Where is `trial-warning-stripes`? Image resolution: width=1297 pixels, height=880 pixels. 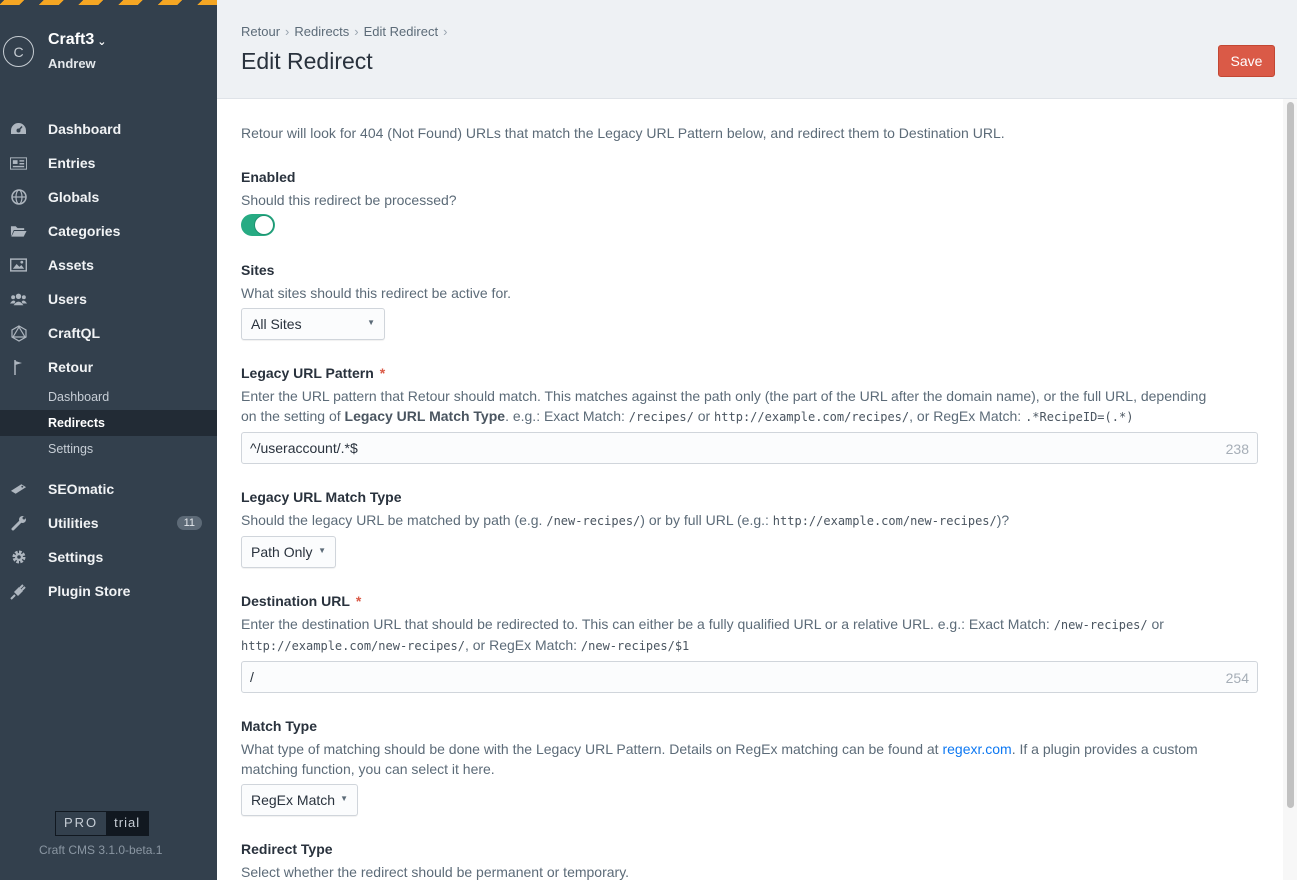
trial-warning-stripes is located at coordinates (108, 2).